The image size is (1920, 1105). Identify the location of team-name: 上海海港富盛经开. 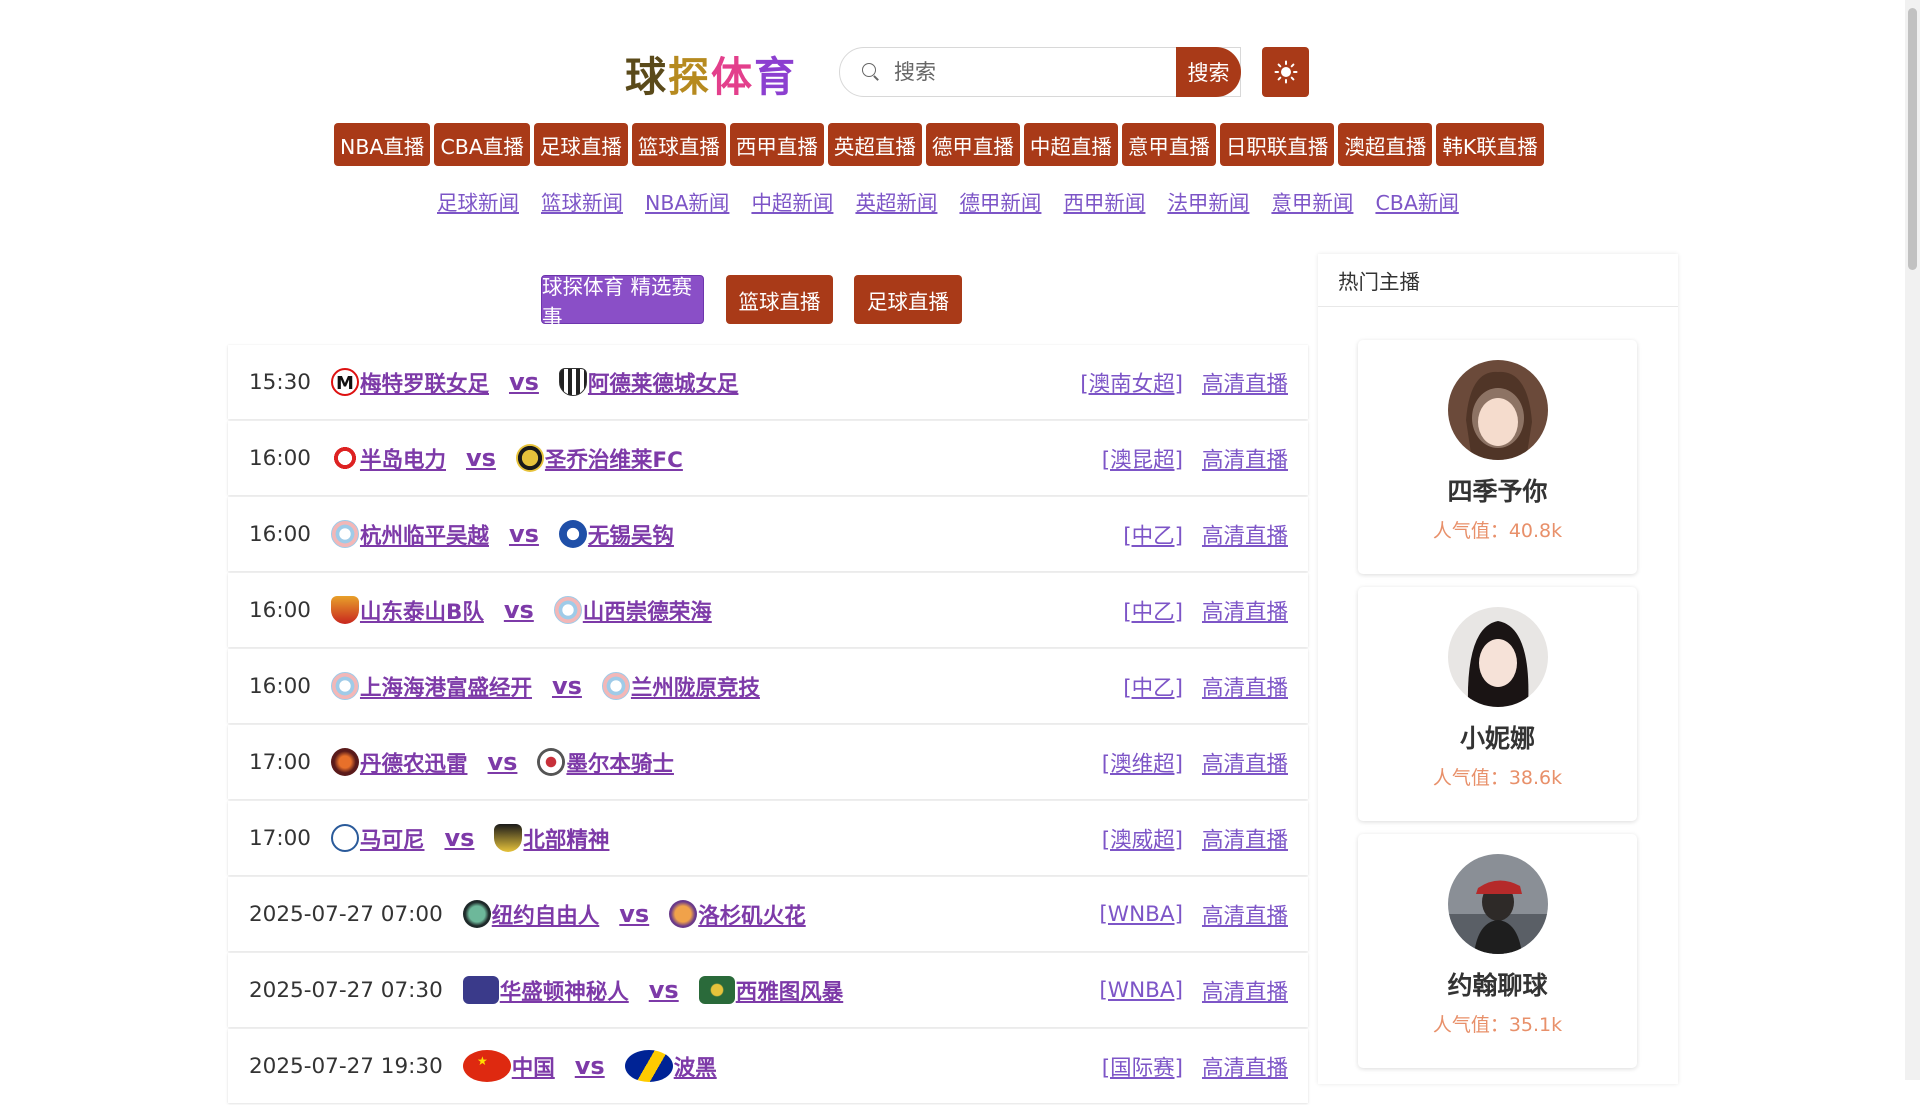
(446, 686).